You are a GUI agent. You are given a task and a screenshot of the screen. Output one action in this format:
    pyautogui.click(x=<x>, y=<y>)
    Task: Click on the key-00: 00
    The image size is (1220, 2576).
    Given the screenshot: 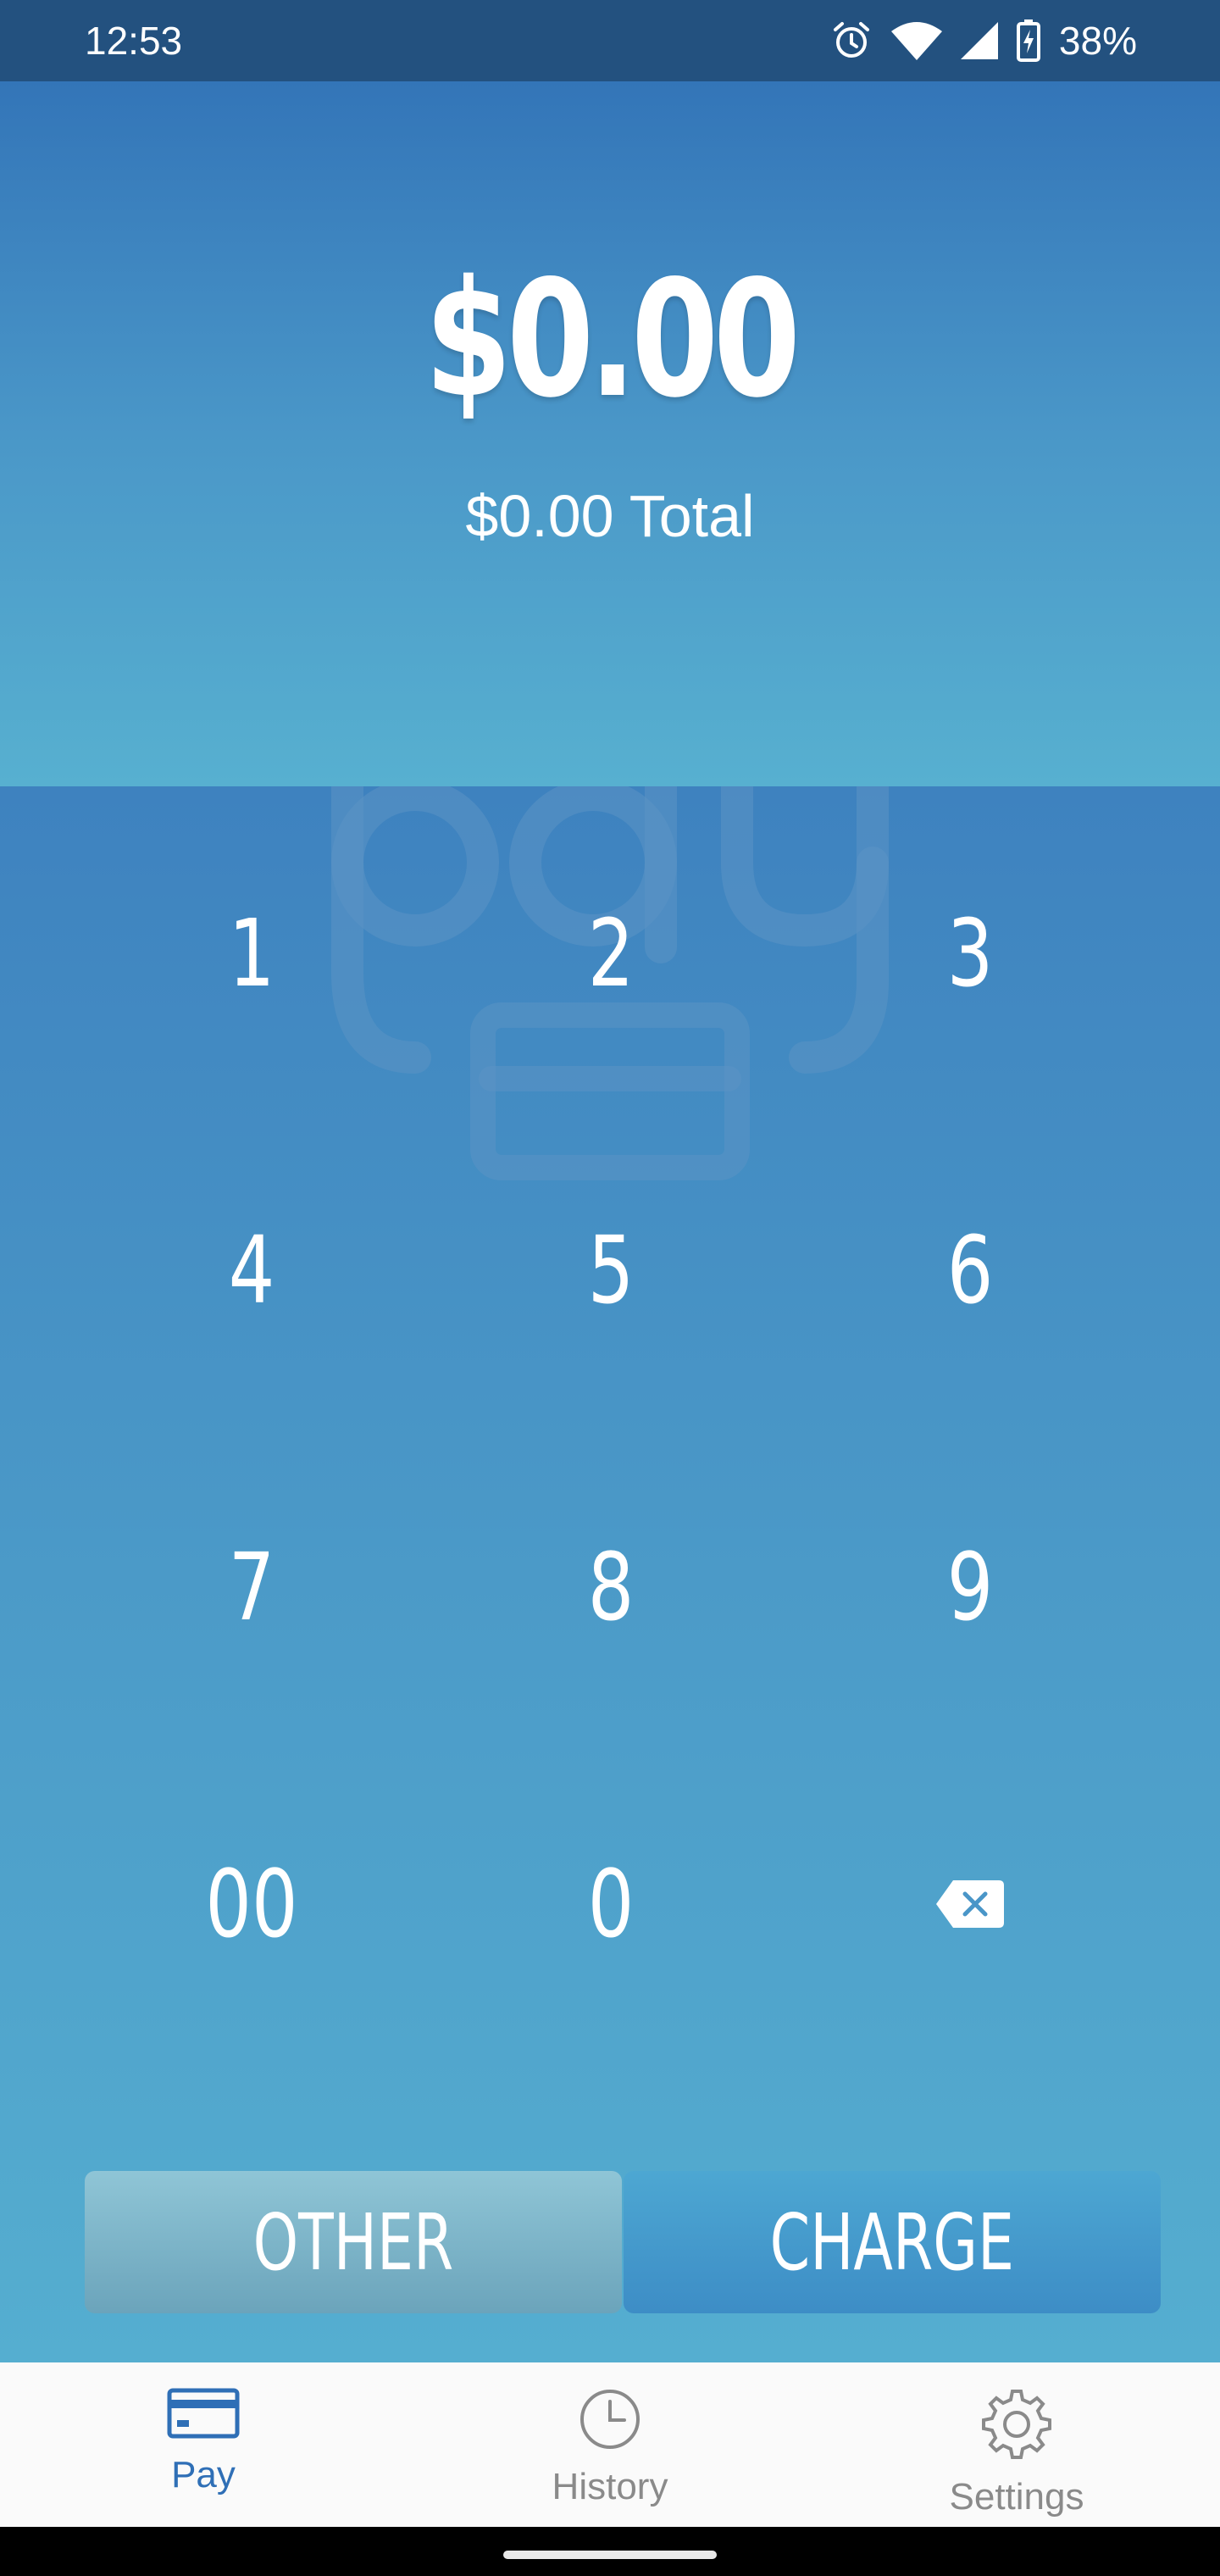 What is the action you would take?
    pyautogui.click(x=251, y=1904)
    